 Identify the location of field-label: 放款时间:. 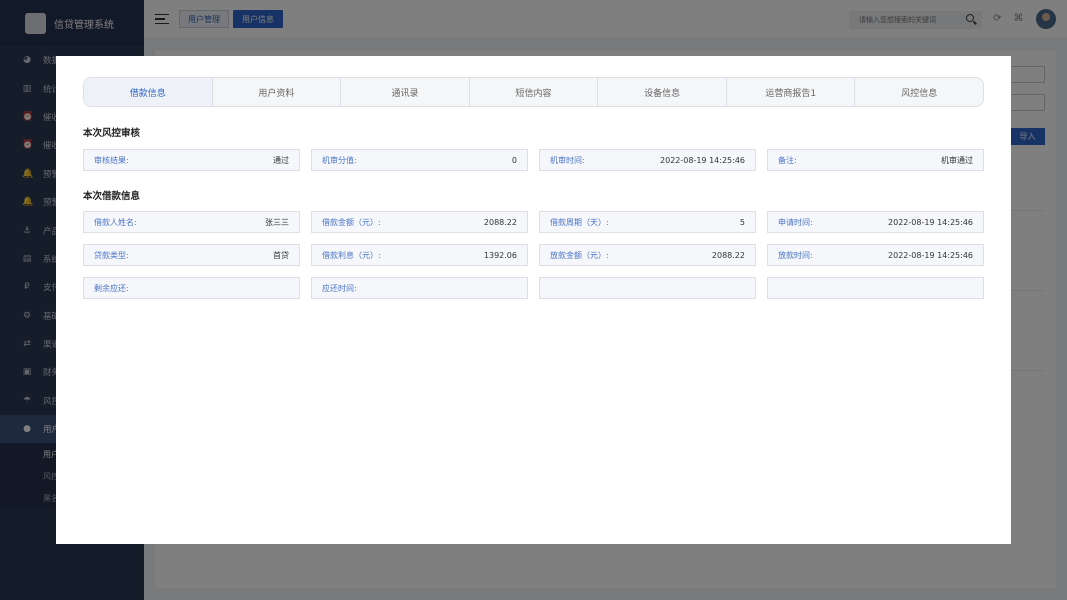
(795, 255).